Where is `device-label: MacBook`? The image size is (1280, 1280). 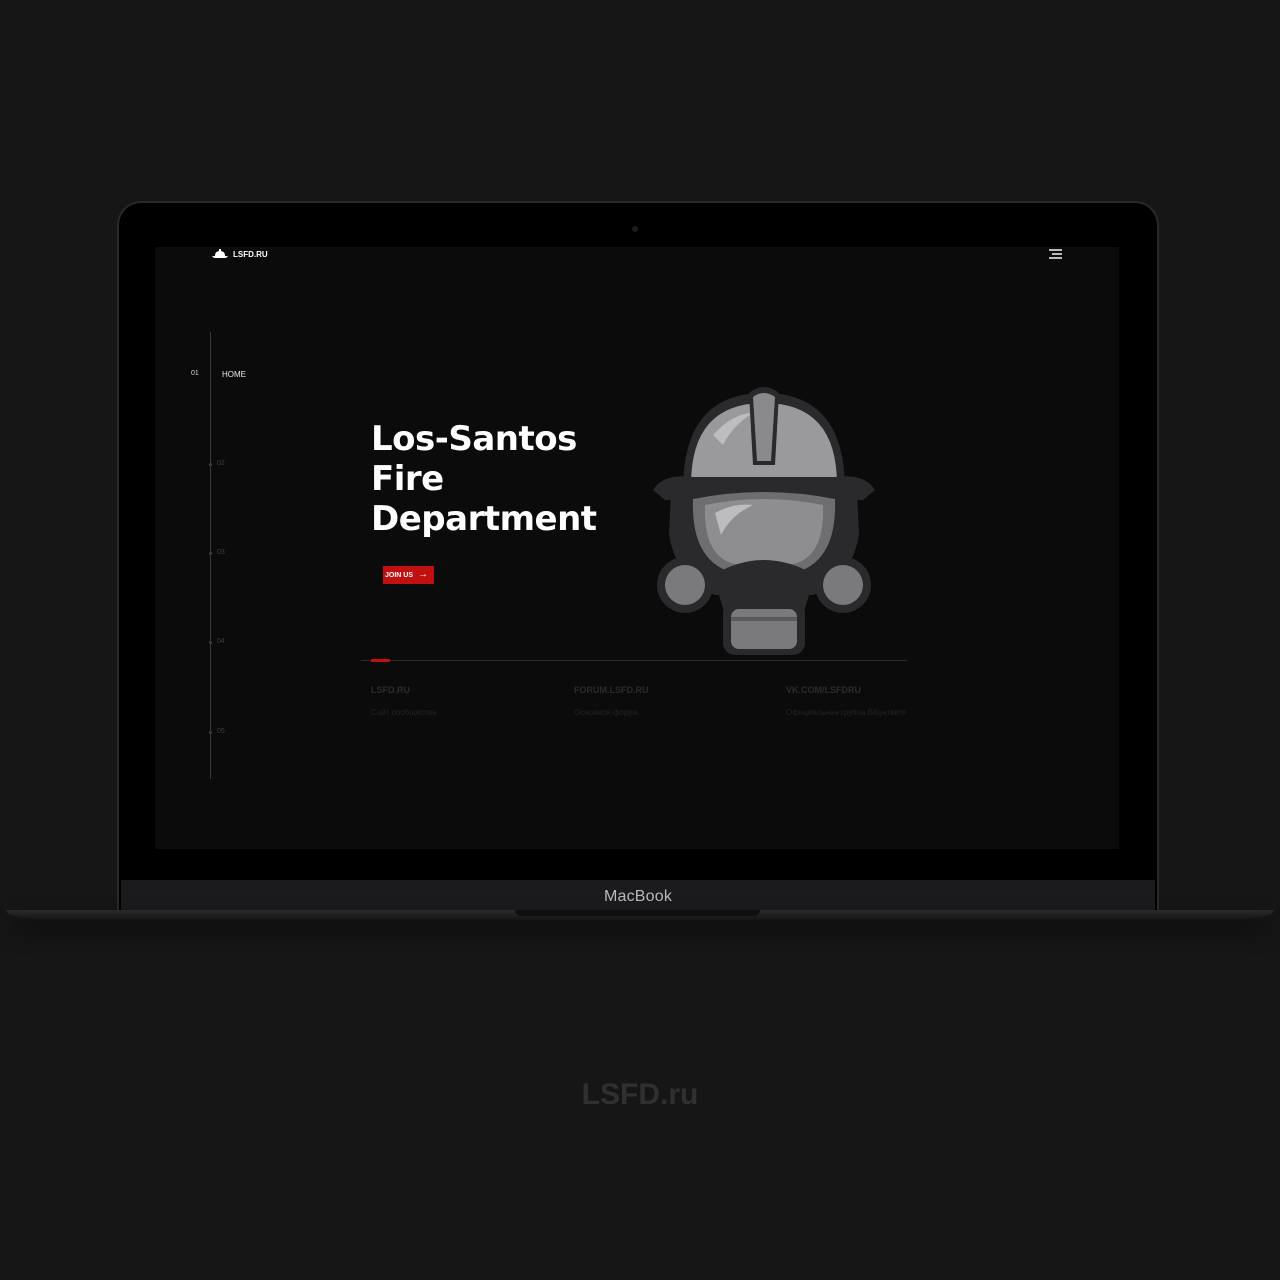
device-label: MacBook is located at coordinates (638, 896).